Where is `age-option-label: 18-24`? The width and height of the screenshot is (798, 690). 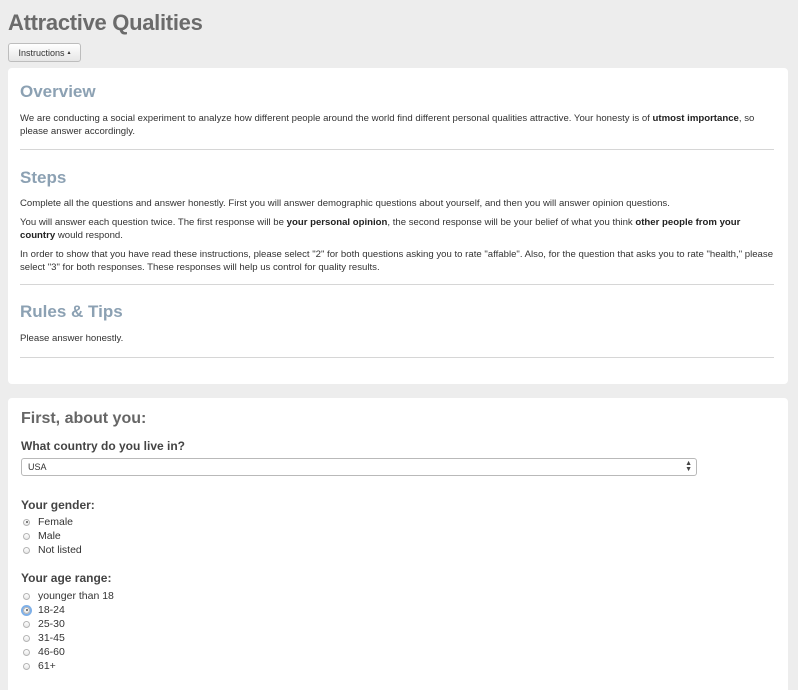
age-option-label: 18-24 is located at coordinates (51, 610).